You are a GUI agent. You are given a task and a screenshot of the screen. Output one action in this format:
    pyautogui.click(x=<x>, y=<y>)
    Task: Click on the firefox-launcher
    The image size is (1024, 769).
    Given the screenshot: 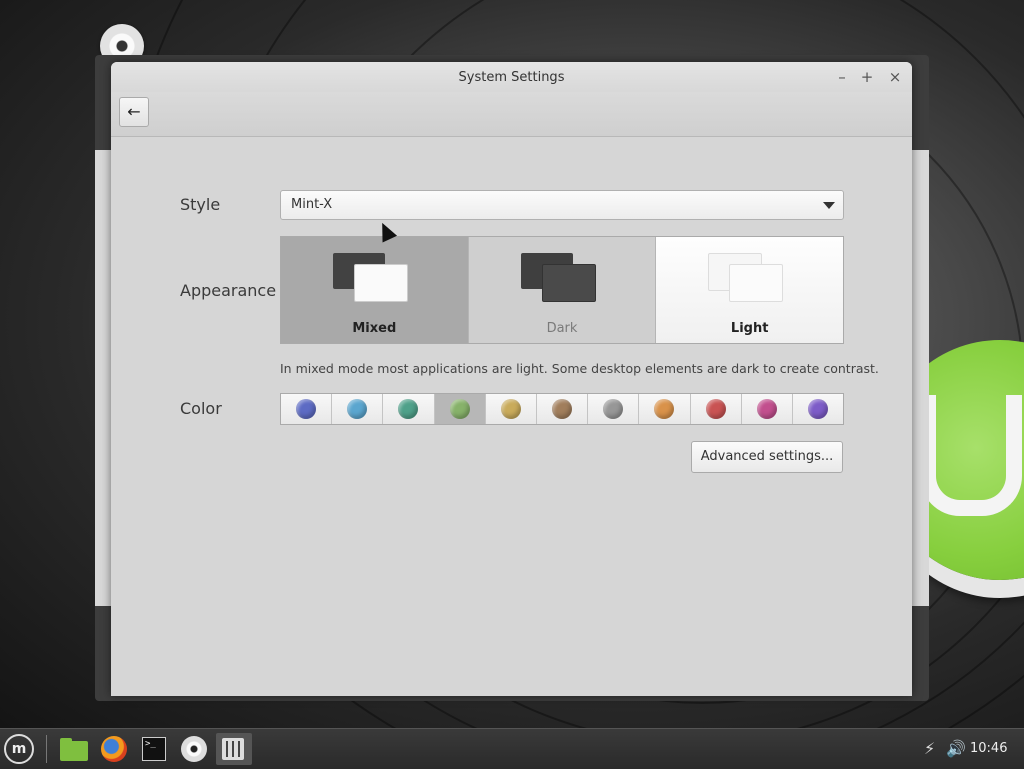 What is the action you would take?
    pyautogui.click(x=114, y=749)
    